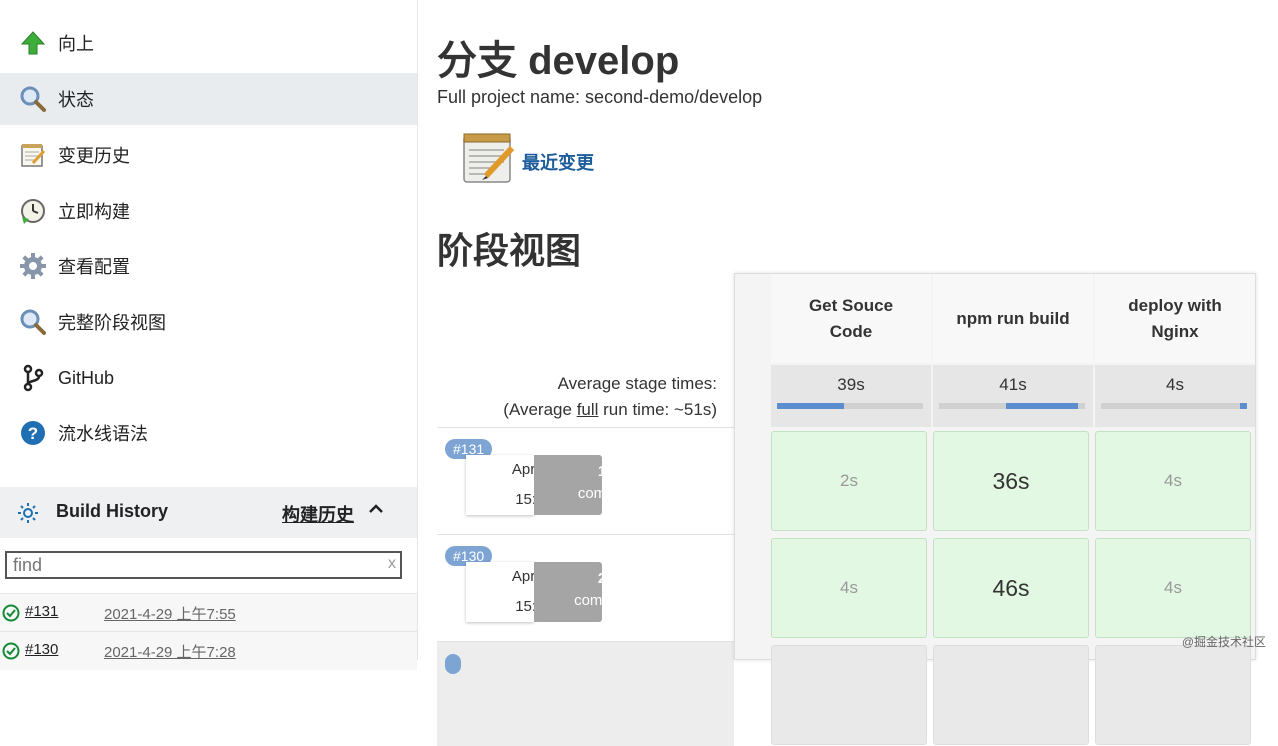  I want to click on commit-count: 1, so click(602, 471).